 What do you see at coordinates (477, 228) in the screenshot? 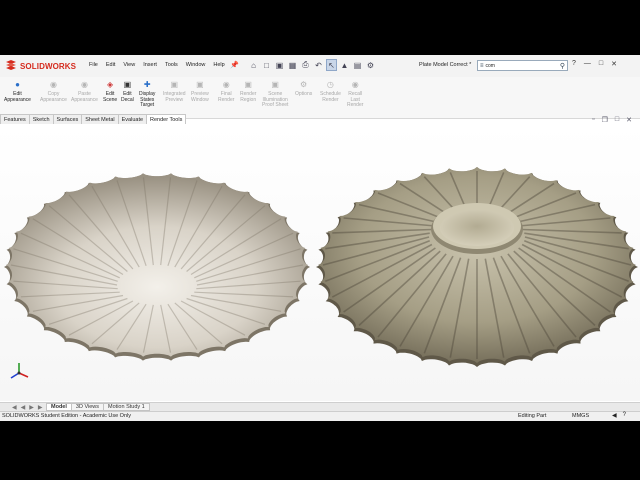
I see `foot-ring-inner` at bounding box center [477, 228].